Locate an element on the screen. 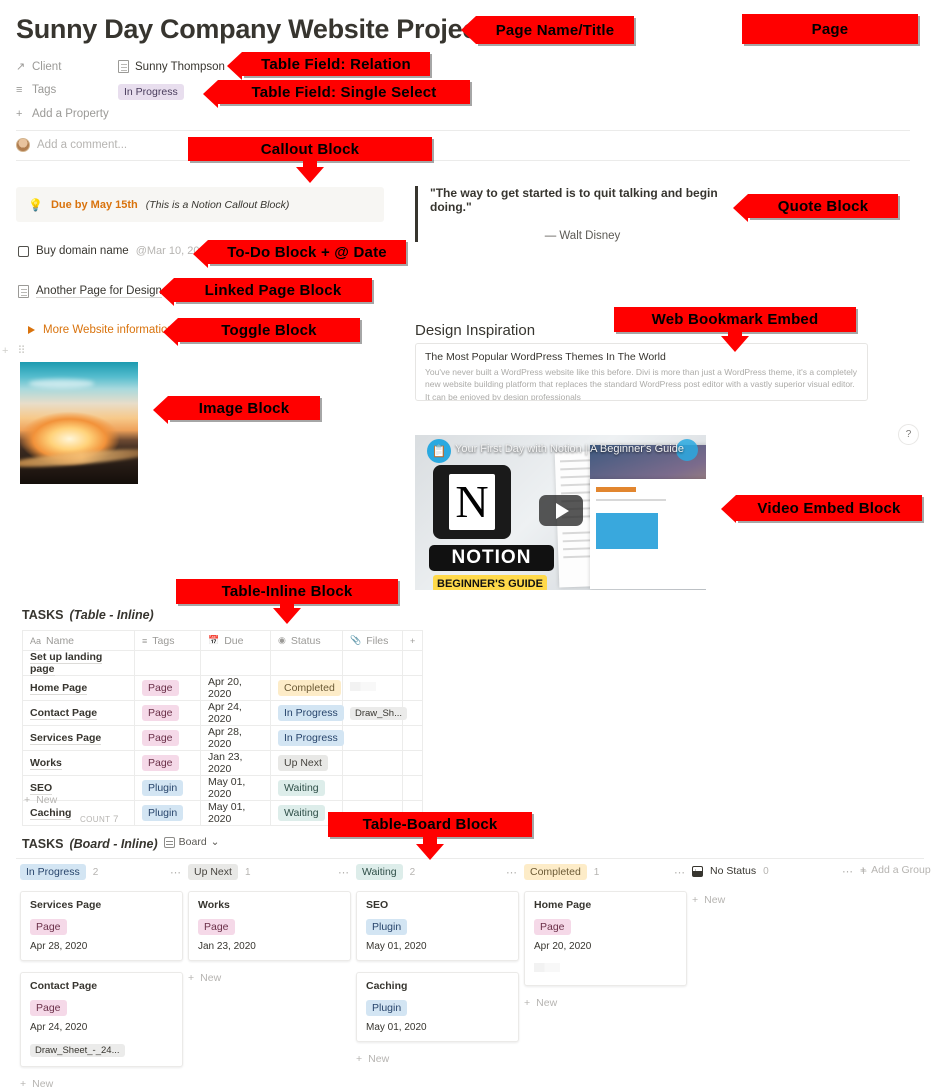 This screenshot has width=940, height=1090. table-board-title: TASKS (Board - Inline) Board ⌄ is located at coordinates (120, 843).